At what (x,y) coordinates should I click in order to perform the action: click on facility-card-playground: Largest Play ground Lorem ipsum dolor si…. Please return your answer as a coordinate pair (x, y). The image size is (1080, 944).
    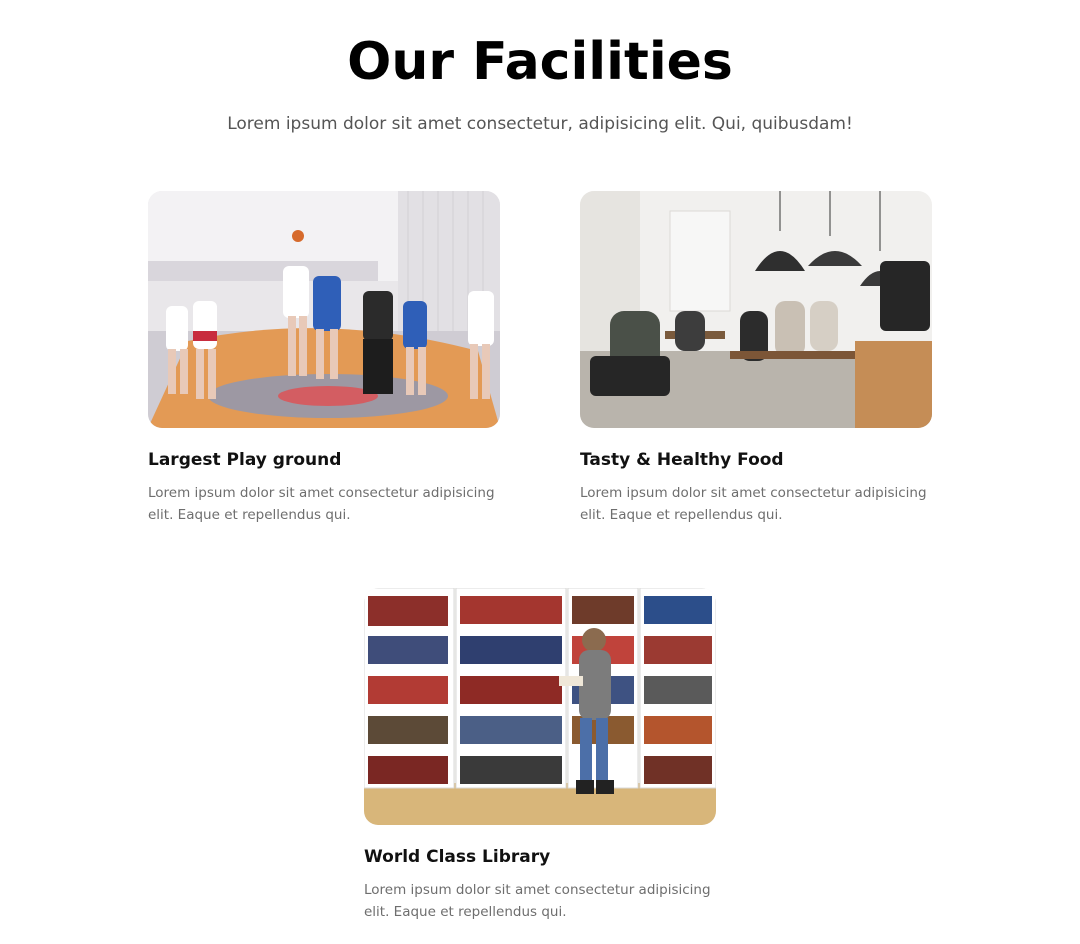
    Looking at the image, I should click on (324, 358).